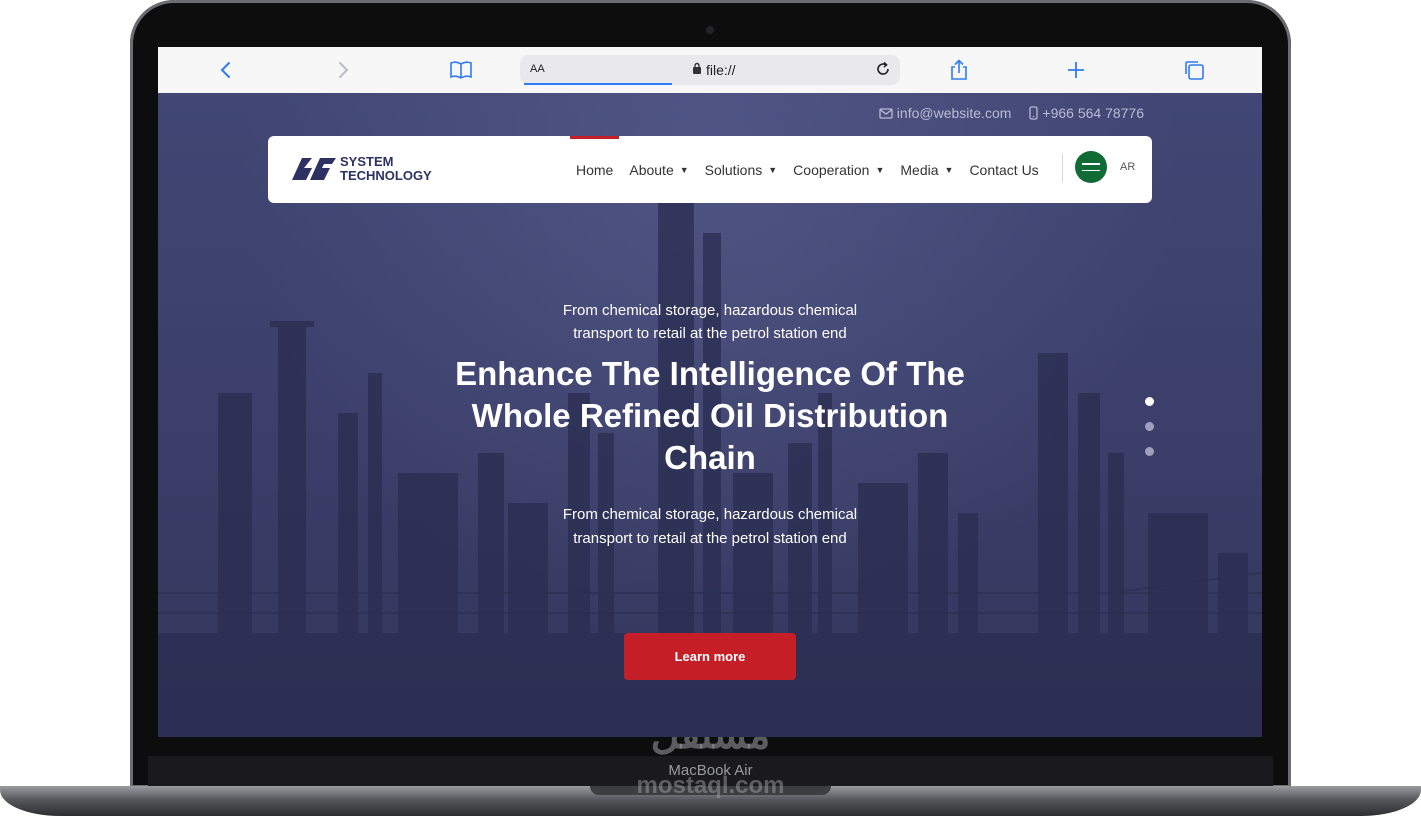 Image resolution: width=1421 pixels, height=816 pixels. I want to click on nav-item-contact-us: Contact Us, so click(1003, 169).